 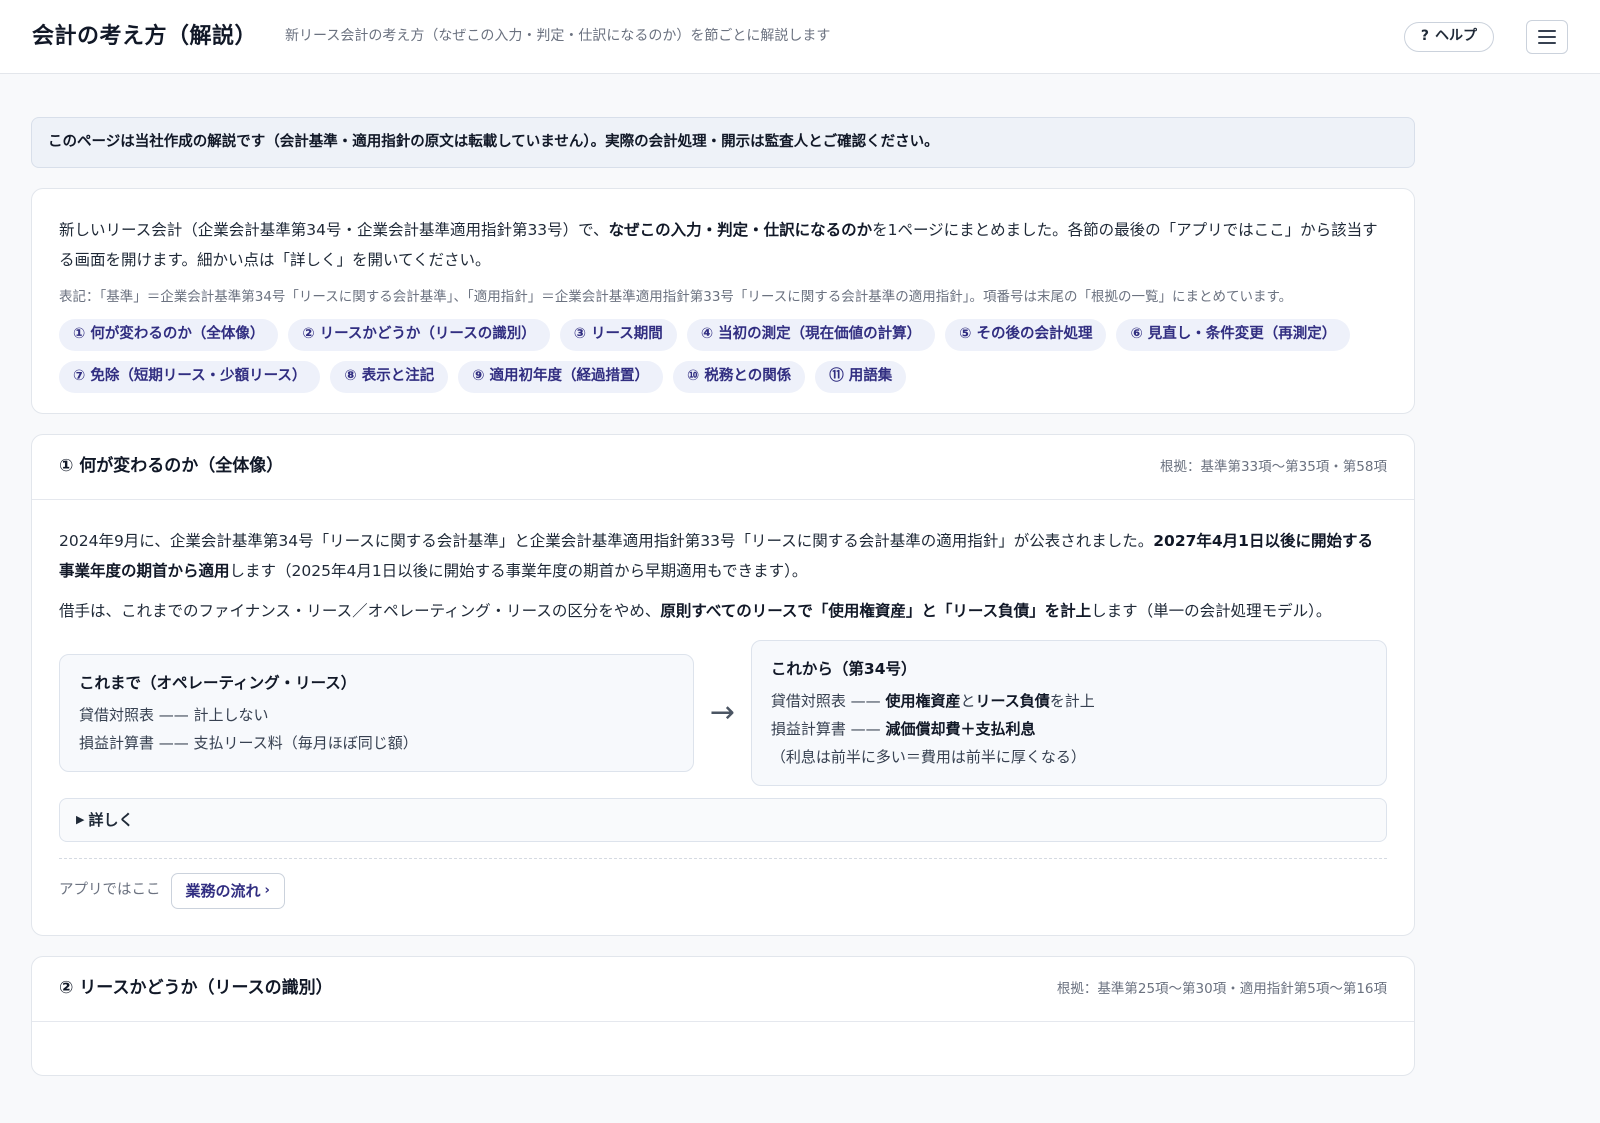 What do you see at coordinates (190, 377) in the screenshot?
I see `toc-chip-exemptions: ⑦ 免除（短期リース・少額リース）` at bounding box center [190, 377].